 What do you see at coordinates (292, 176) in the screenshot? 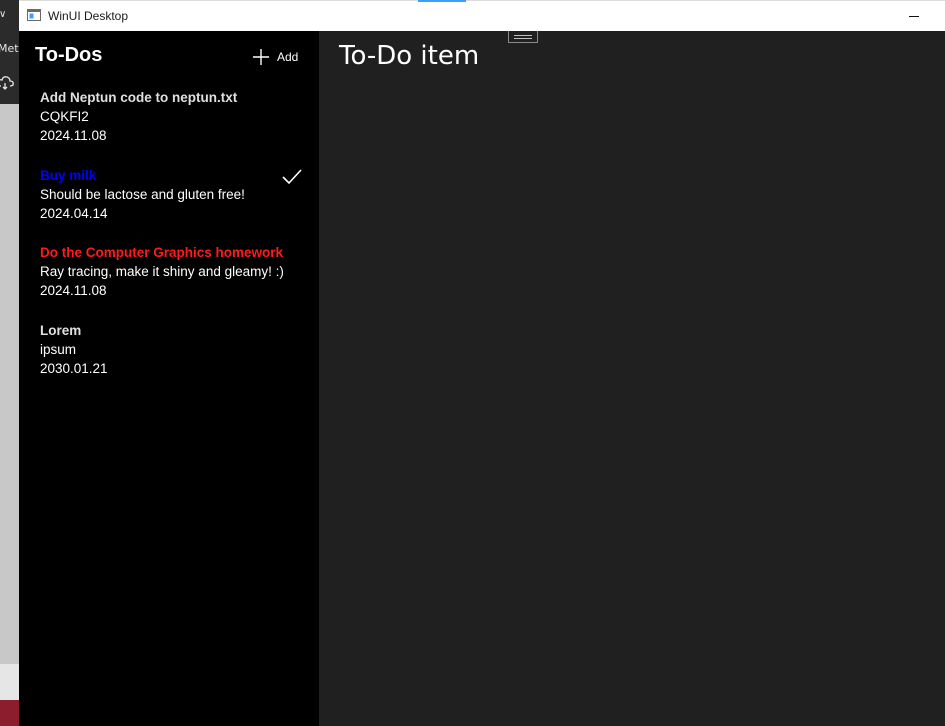
I see `checkmark-icon` at bounding box center [292, 176].